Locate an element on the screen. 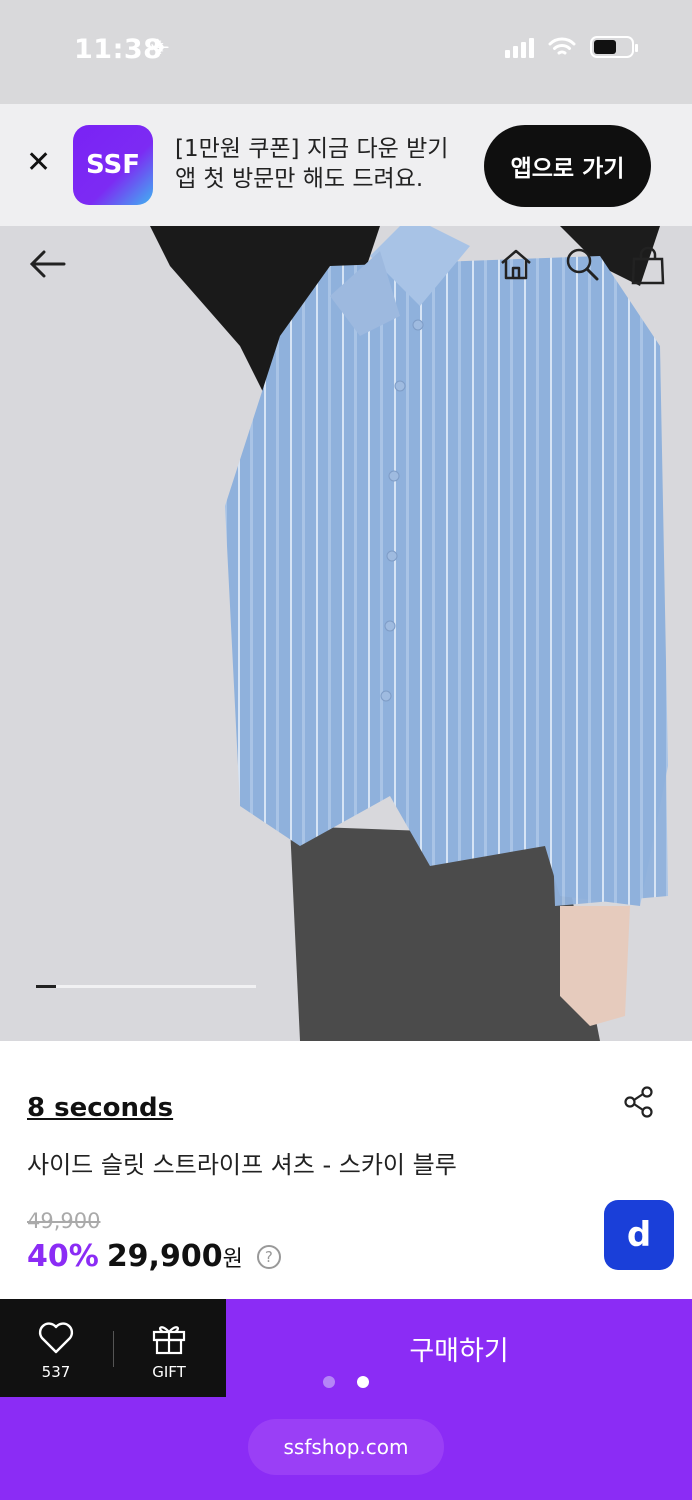  pager-dots is located at coordinates (346, 1382).